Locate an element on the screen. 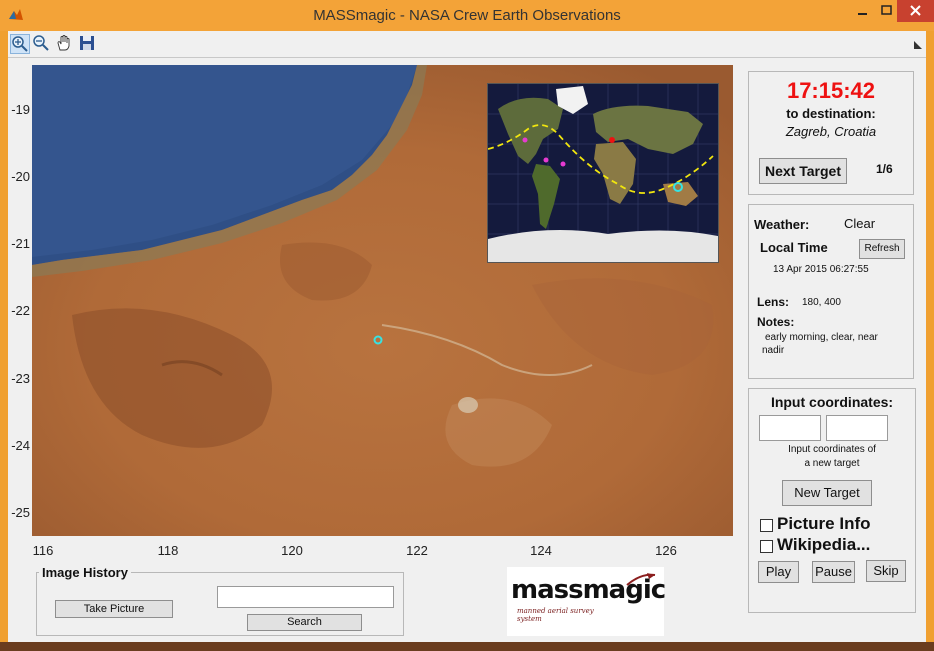 The width and height of the screenshot is (934, 651). wikipedia-checkbox is located at coordinates (766, 546).